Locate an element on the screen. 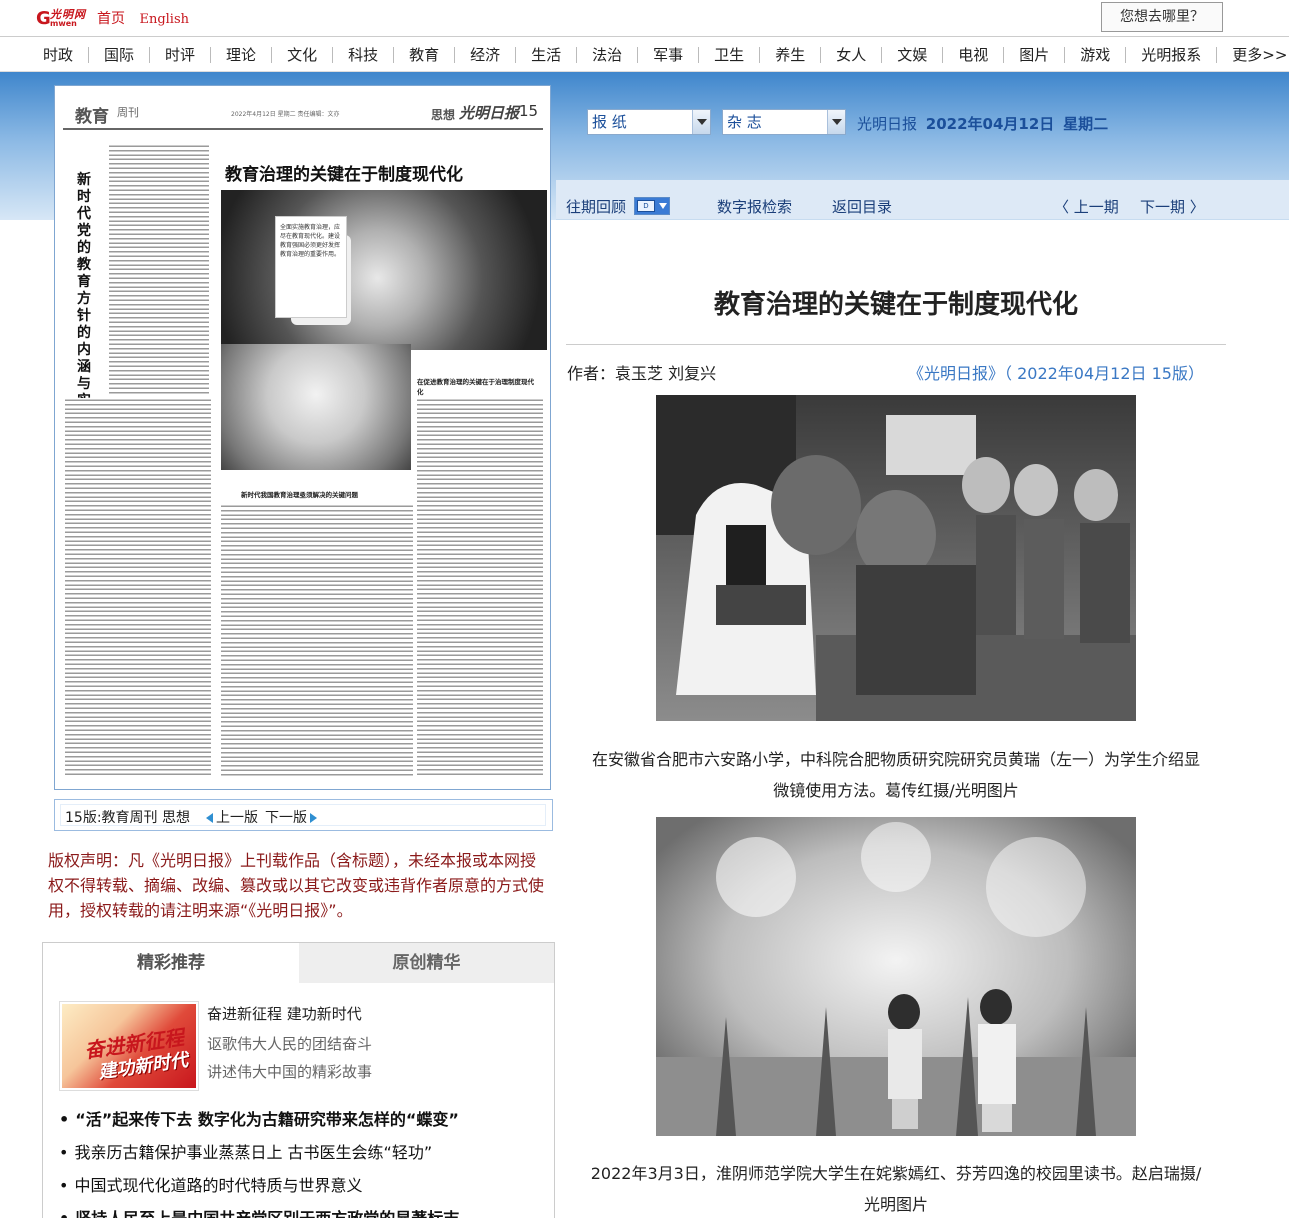 This screenshot has width=1289, height=1218. issue-date-info: 光明日报 2022年04月12日 星期二 is located at coordinates (982, 123).